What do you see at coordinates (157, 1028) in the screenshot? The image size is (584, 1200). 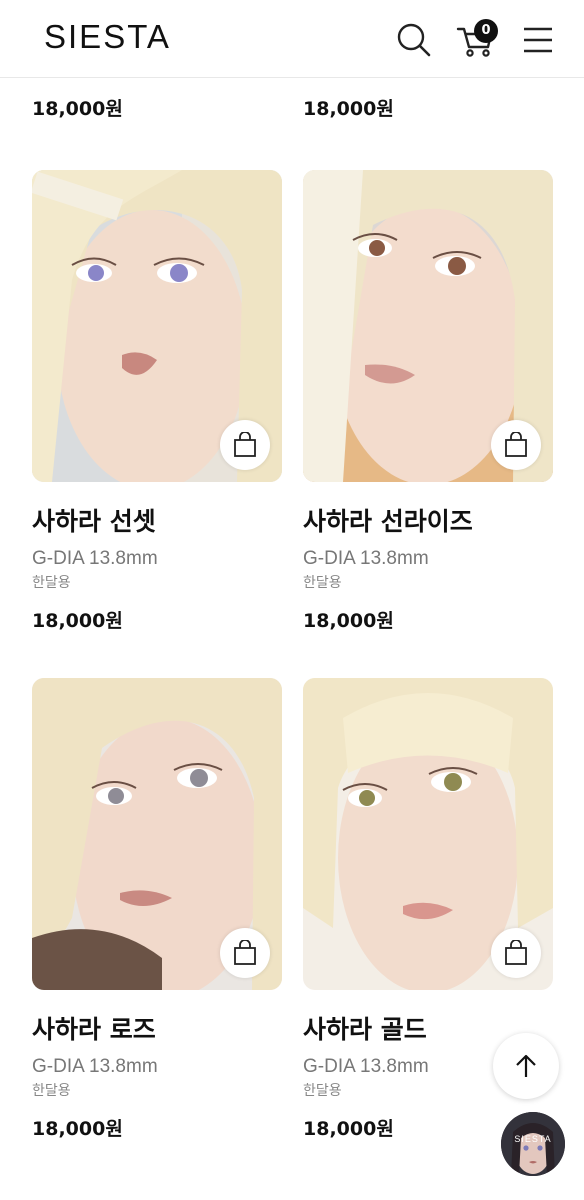 I see `product-name: 사하라 로즈` at bounding box center [157, 1028].